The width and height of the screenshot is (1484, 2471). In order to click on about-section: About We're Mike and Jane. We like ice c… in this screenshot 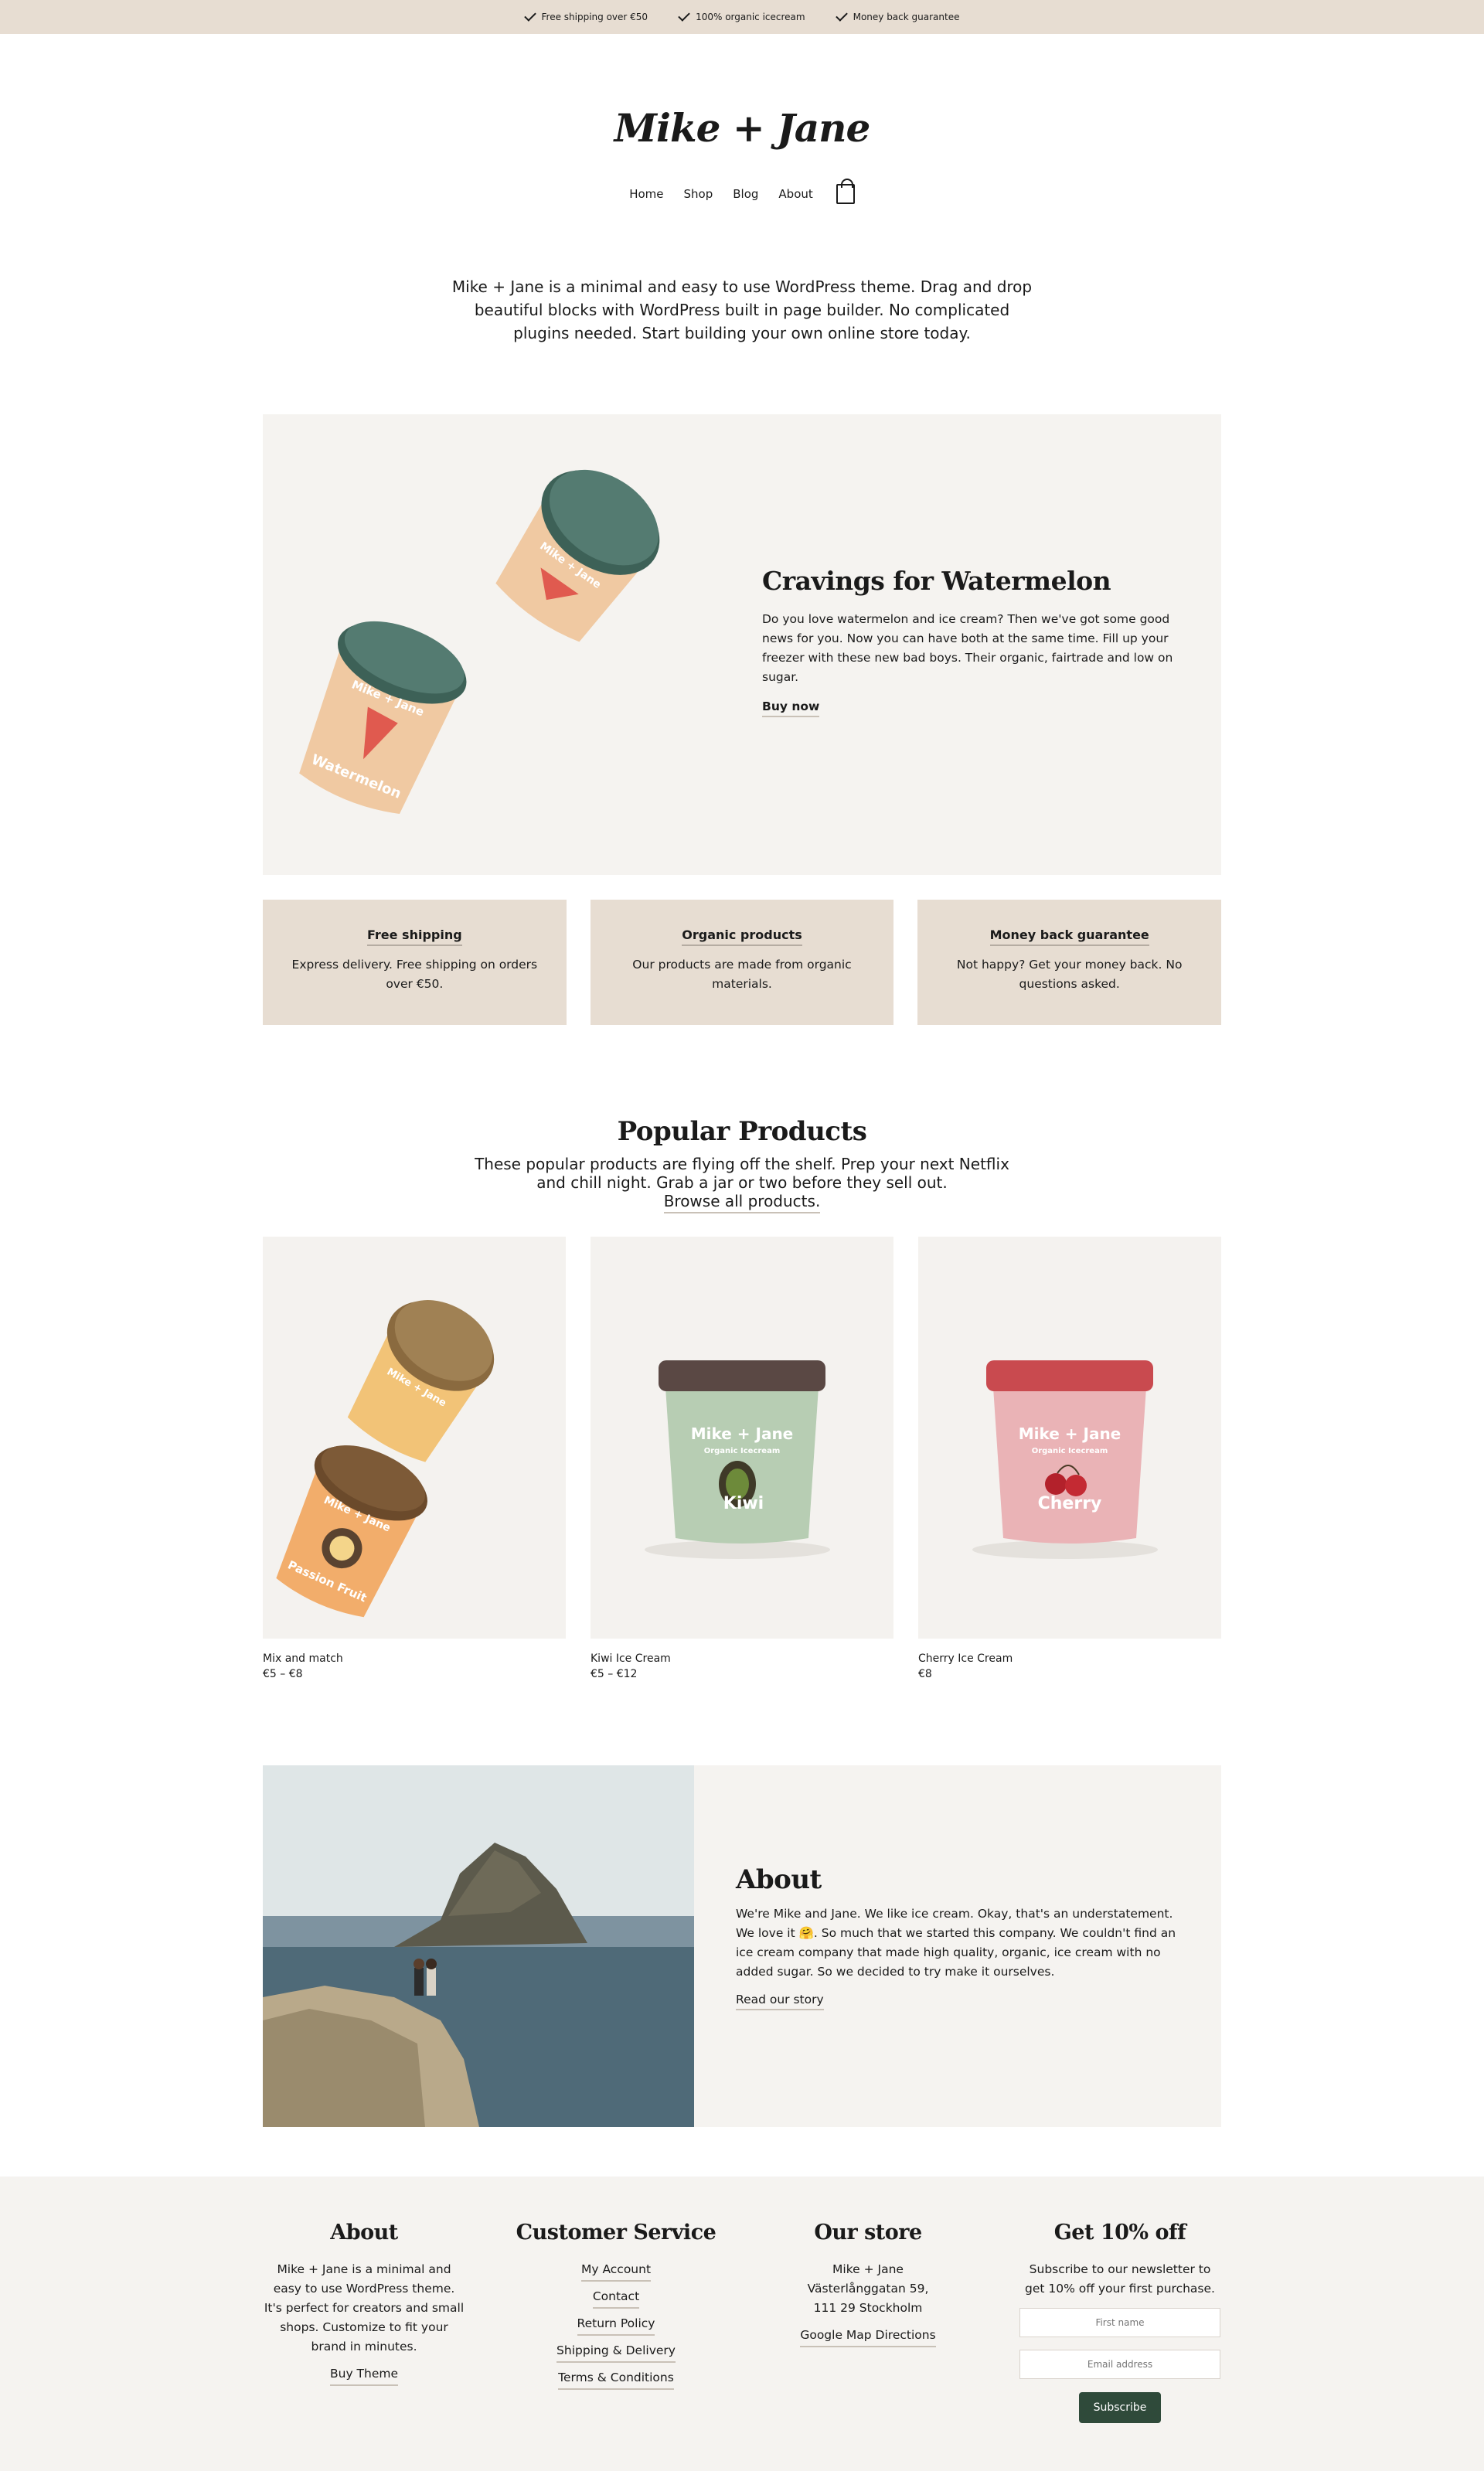, I will do `click(742, 1946)`.